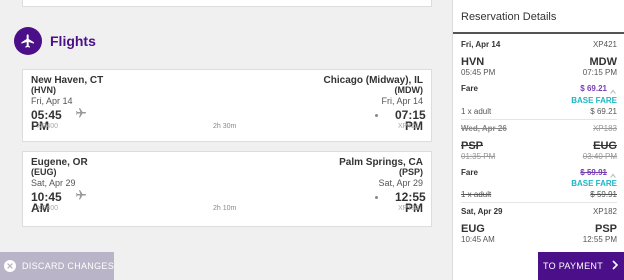 The image size is (624, 280). Describe the element at coordinates (402, 101) in the screenshot. I see `destination-date: Fri, Apr 14` at that location.